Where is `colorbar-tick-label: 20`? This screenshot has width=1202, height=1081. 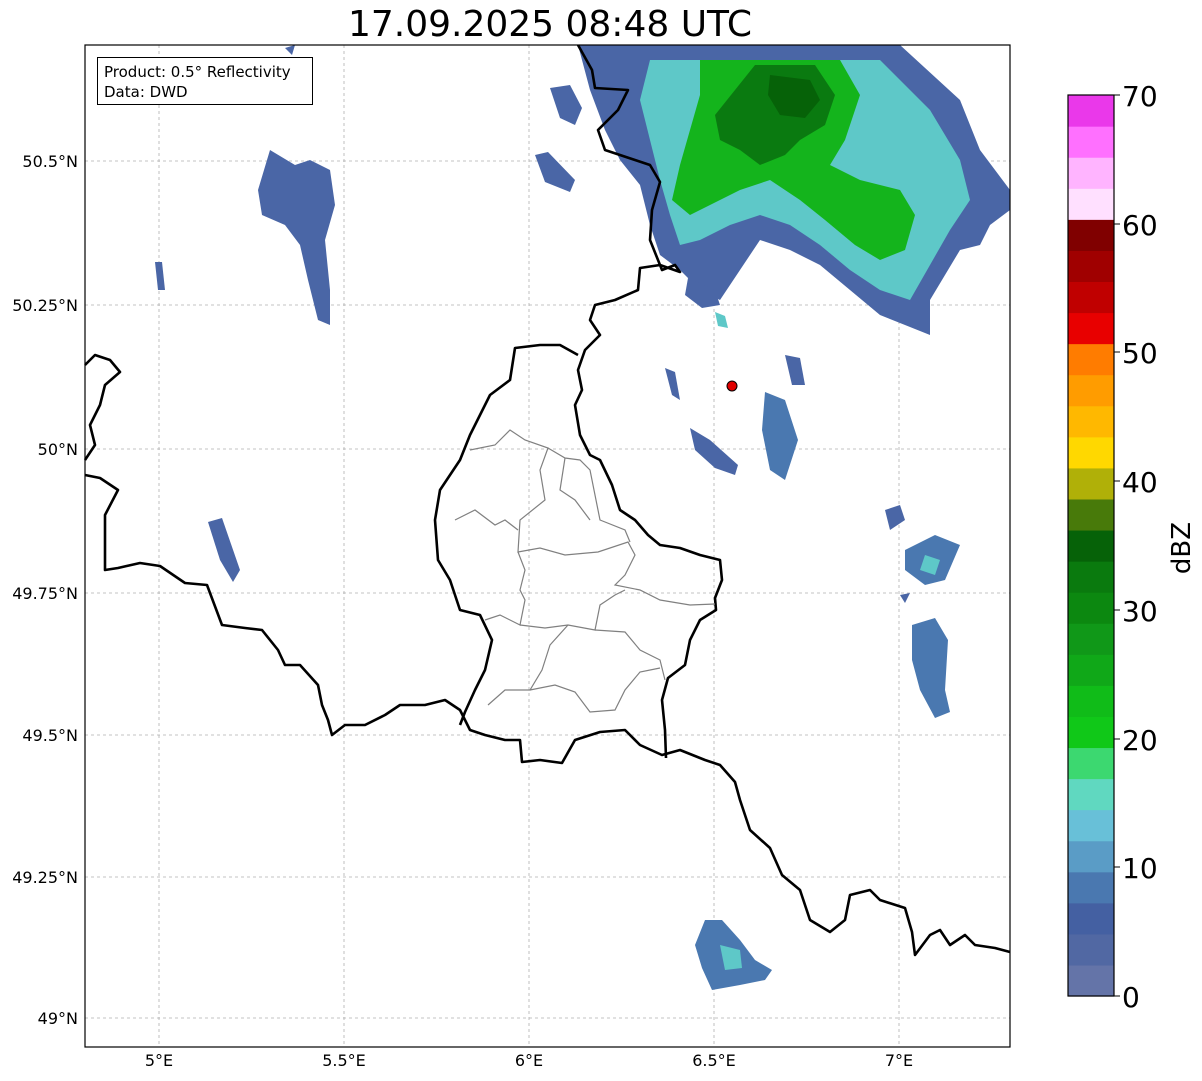
colorbar-tick-label: 20 is located at coordinates (1140, 740).